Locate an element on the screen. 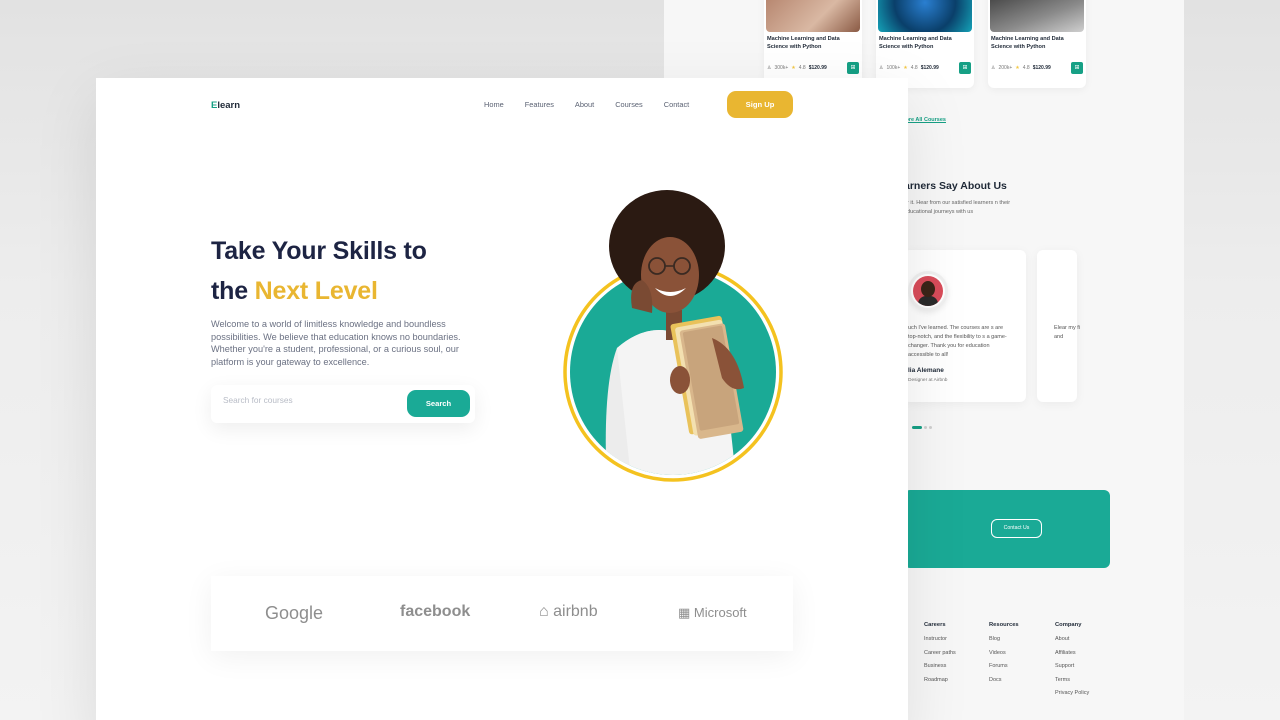  hero-title-line1: Take Your Skills to is located at coordinates (319, 251).